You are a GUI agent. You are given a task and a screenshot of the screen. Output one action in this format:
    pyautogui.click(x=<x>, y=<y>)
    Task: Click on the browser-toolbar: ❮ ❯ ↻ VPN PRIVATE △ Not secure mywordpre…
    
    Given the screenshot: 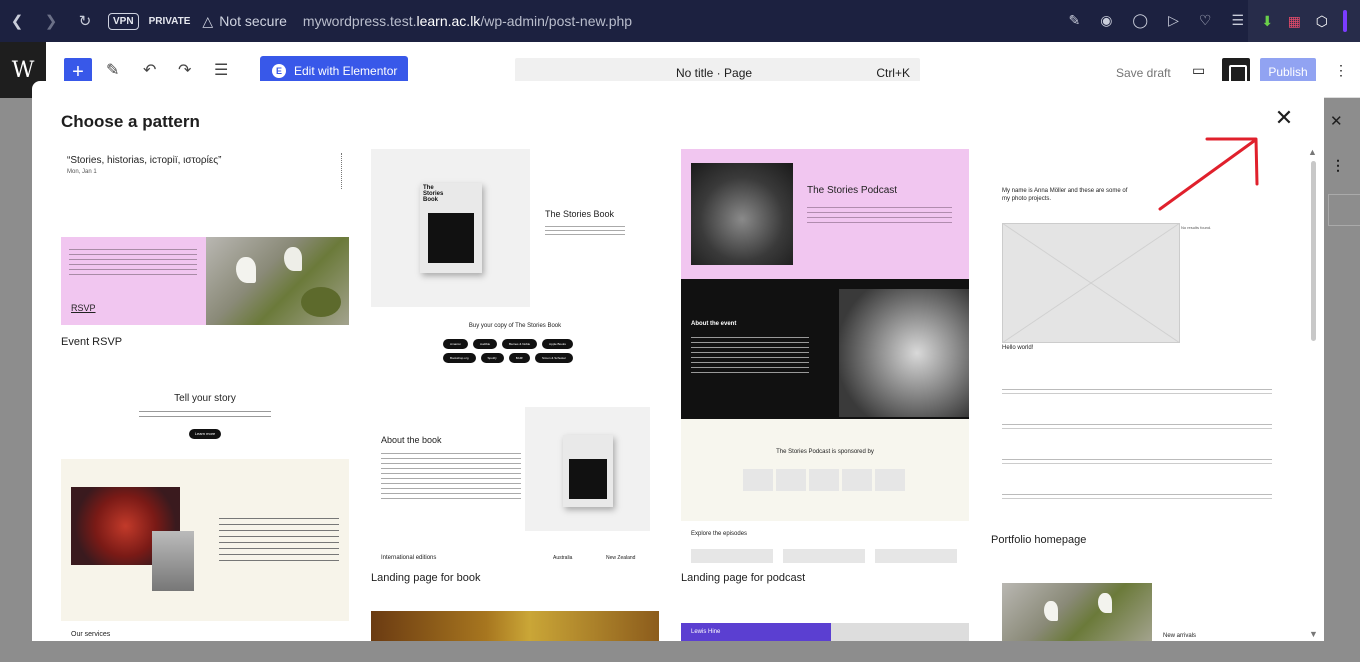 What is the action you would take?
    pyautogui.click(x=680, y=21)
    